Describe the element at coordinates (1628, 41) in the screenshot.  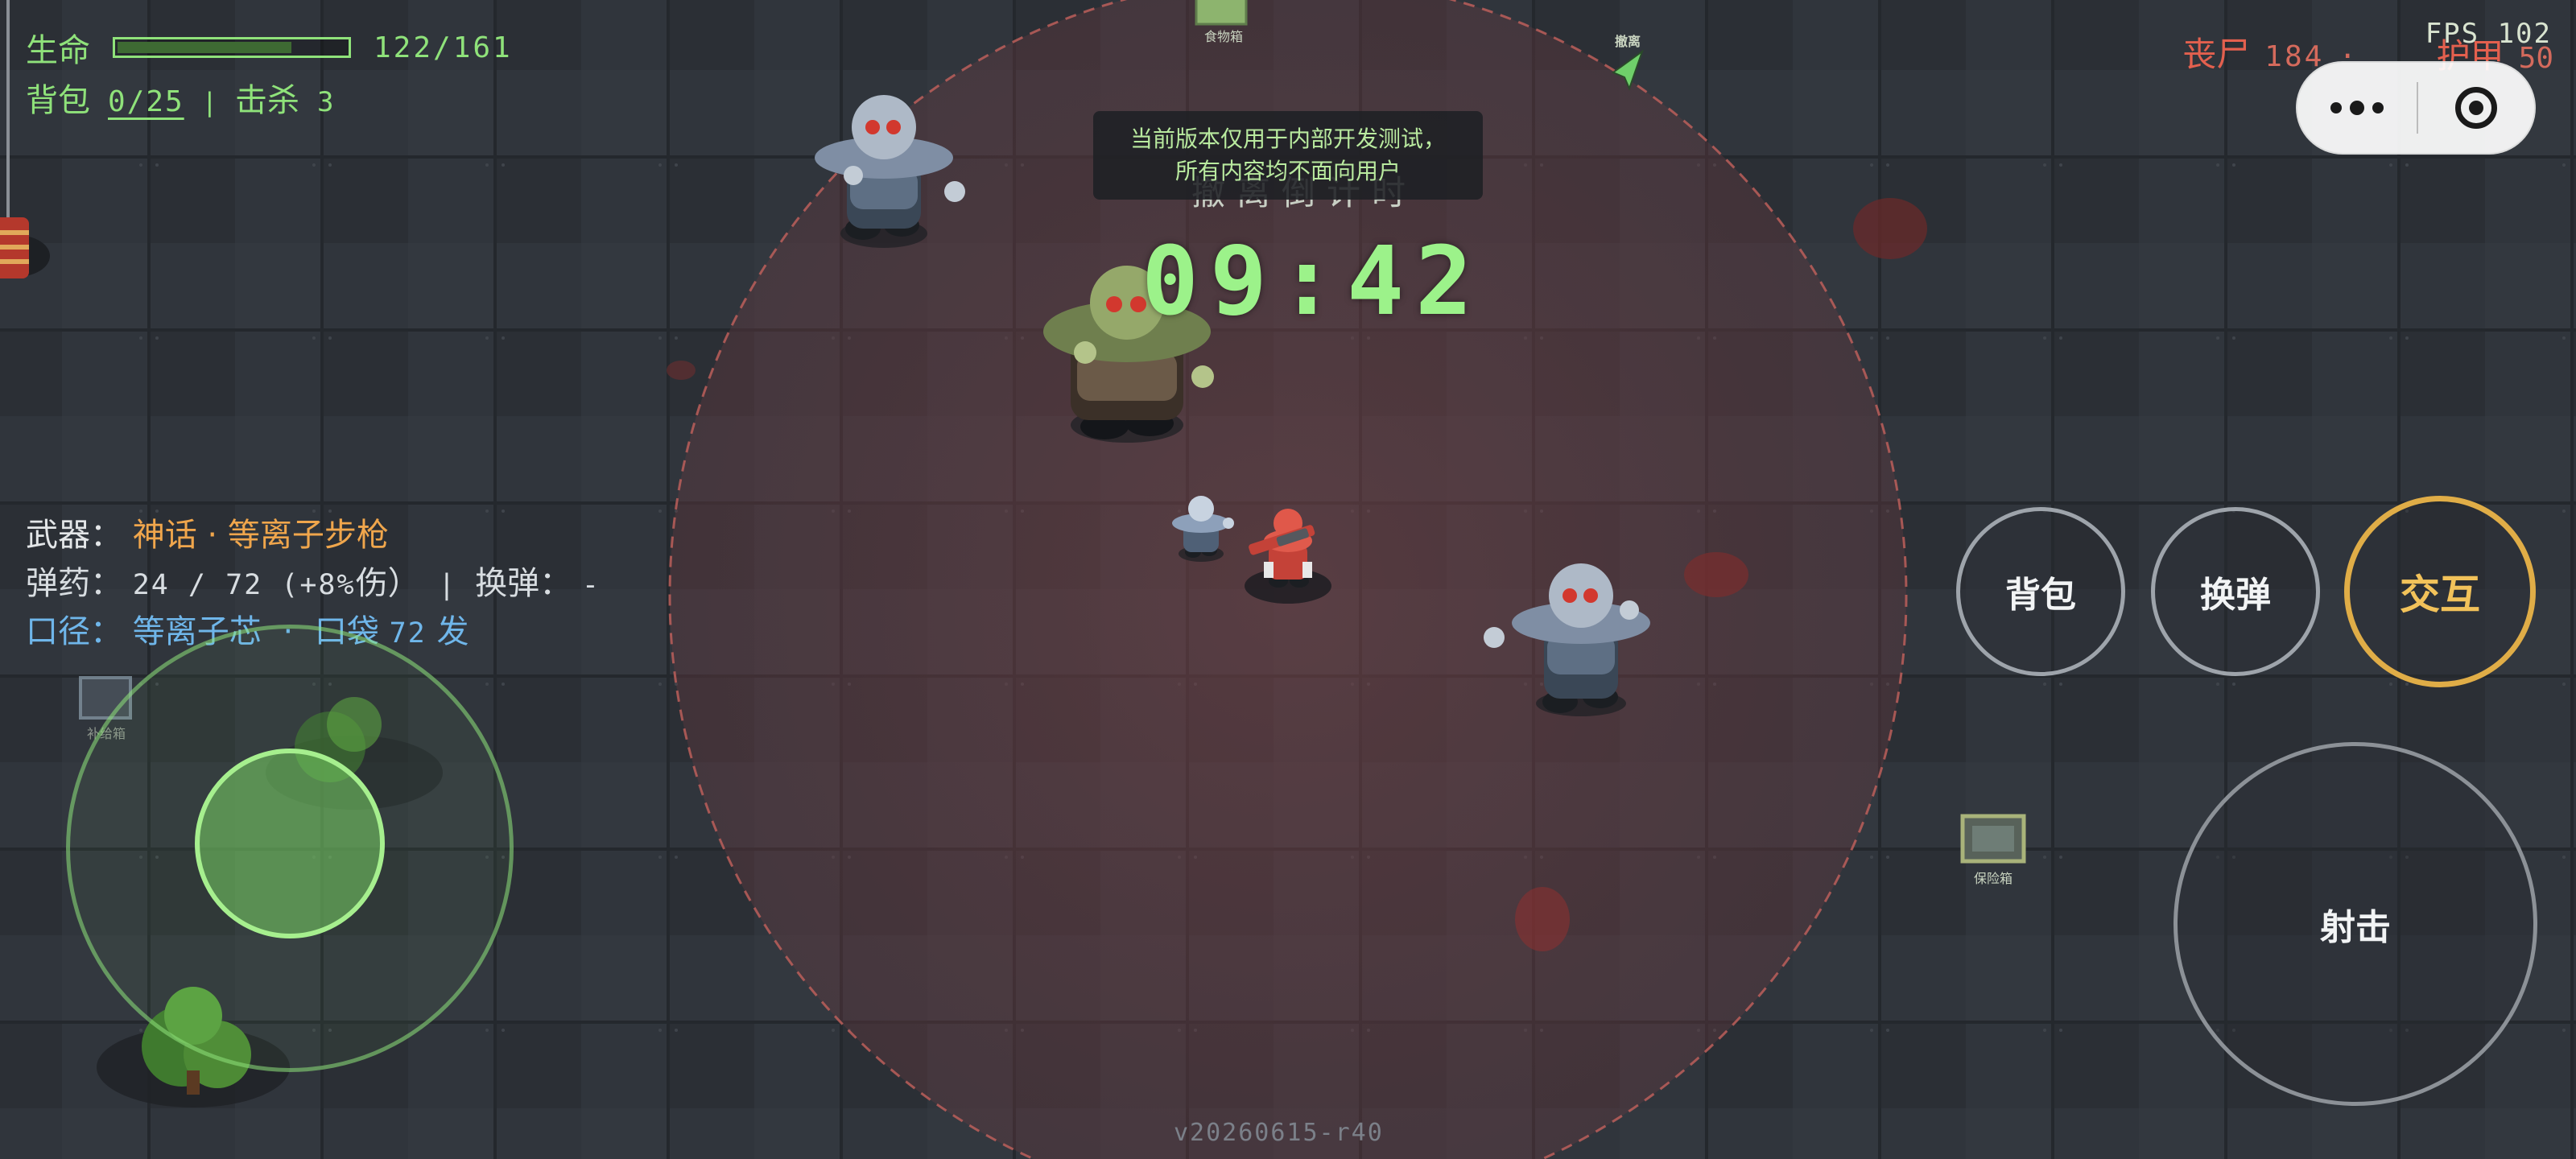
I see `evac-label: 撤离` at that location.